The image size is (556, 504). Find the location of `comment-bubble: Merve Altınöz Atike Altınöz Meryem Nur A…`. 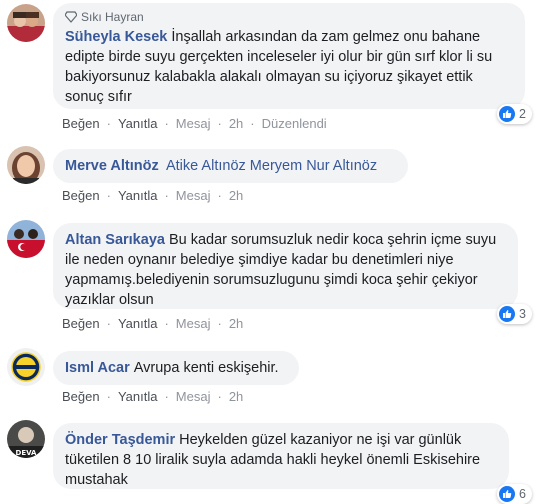

comment-bubble: Merve Altınöz Atike Altınöz Meryem Nur A… is located at coordinates (230, 166).